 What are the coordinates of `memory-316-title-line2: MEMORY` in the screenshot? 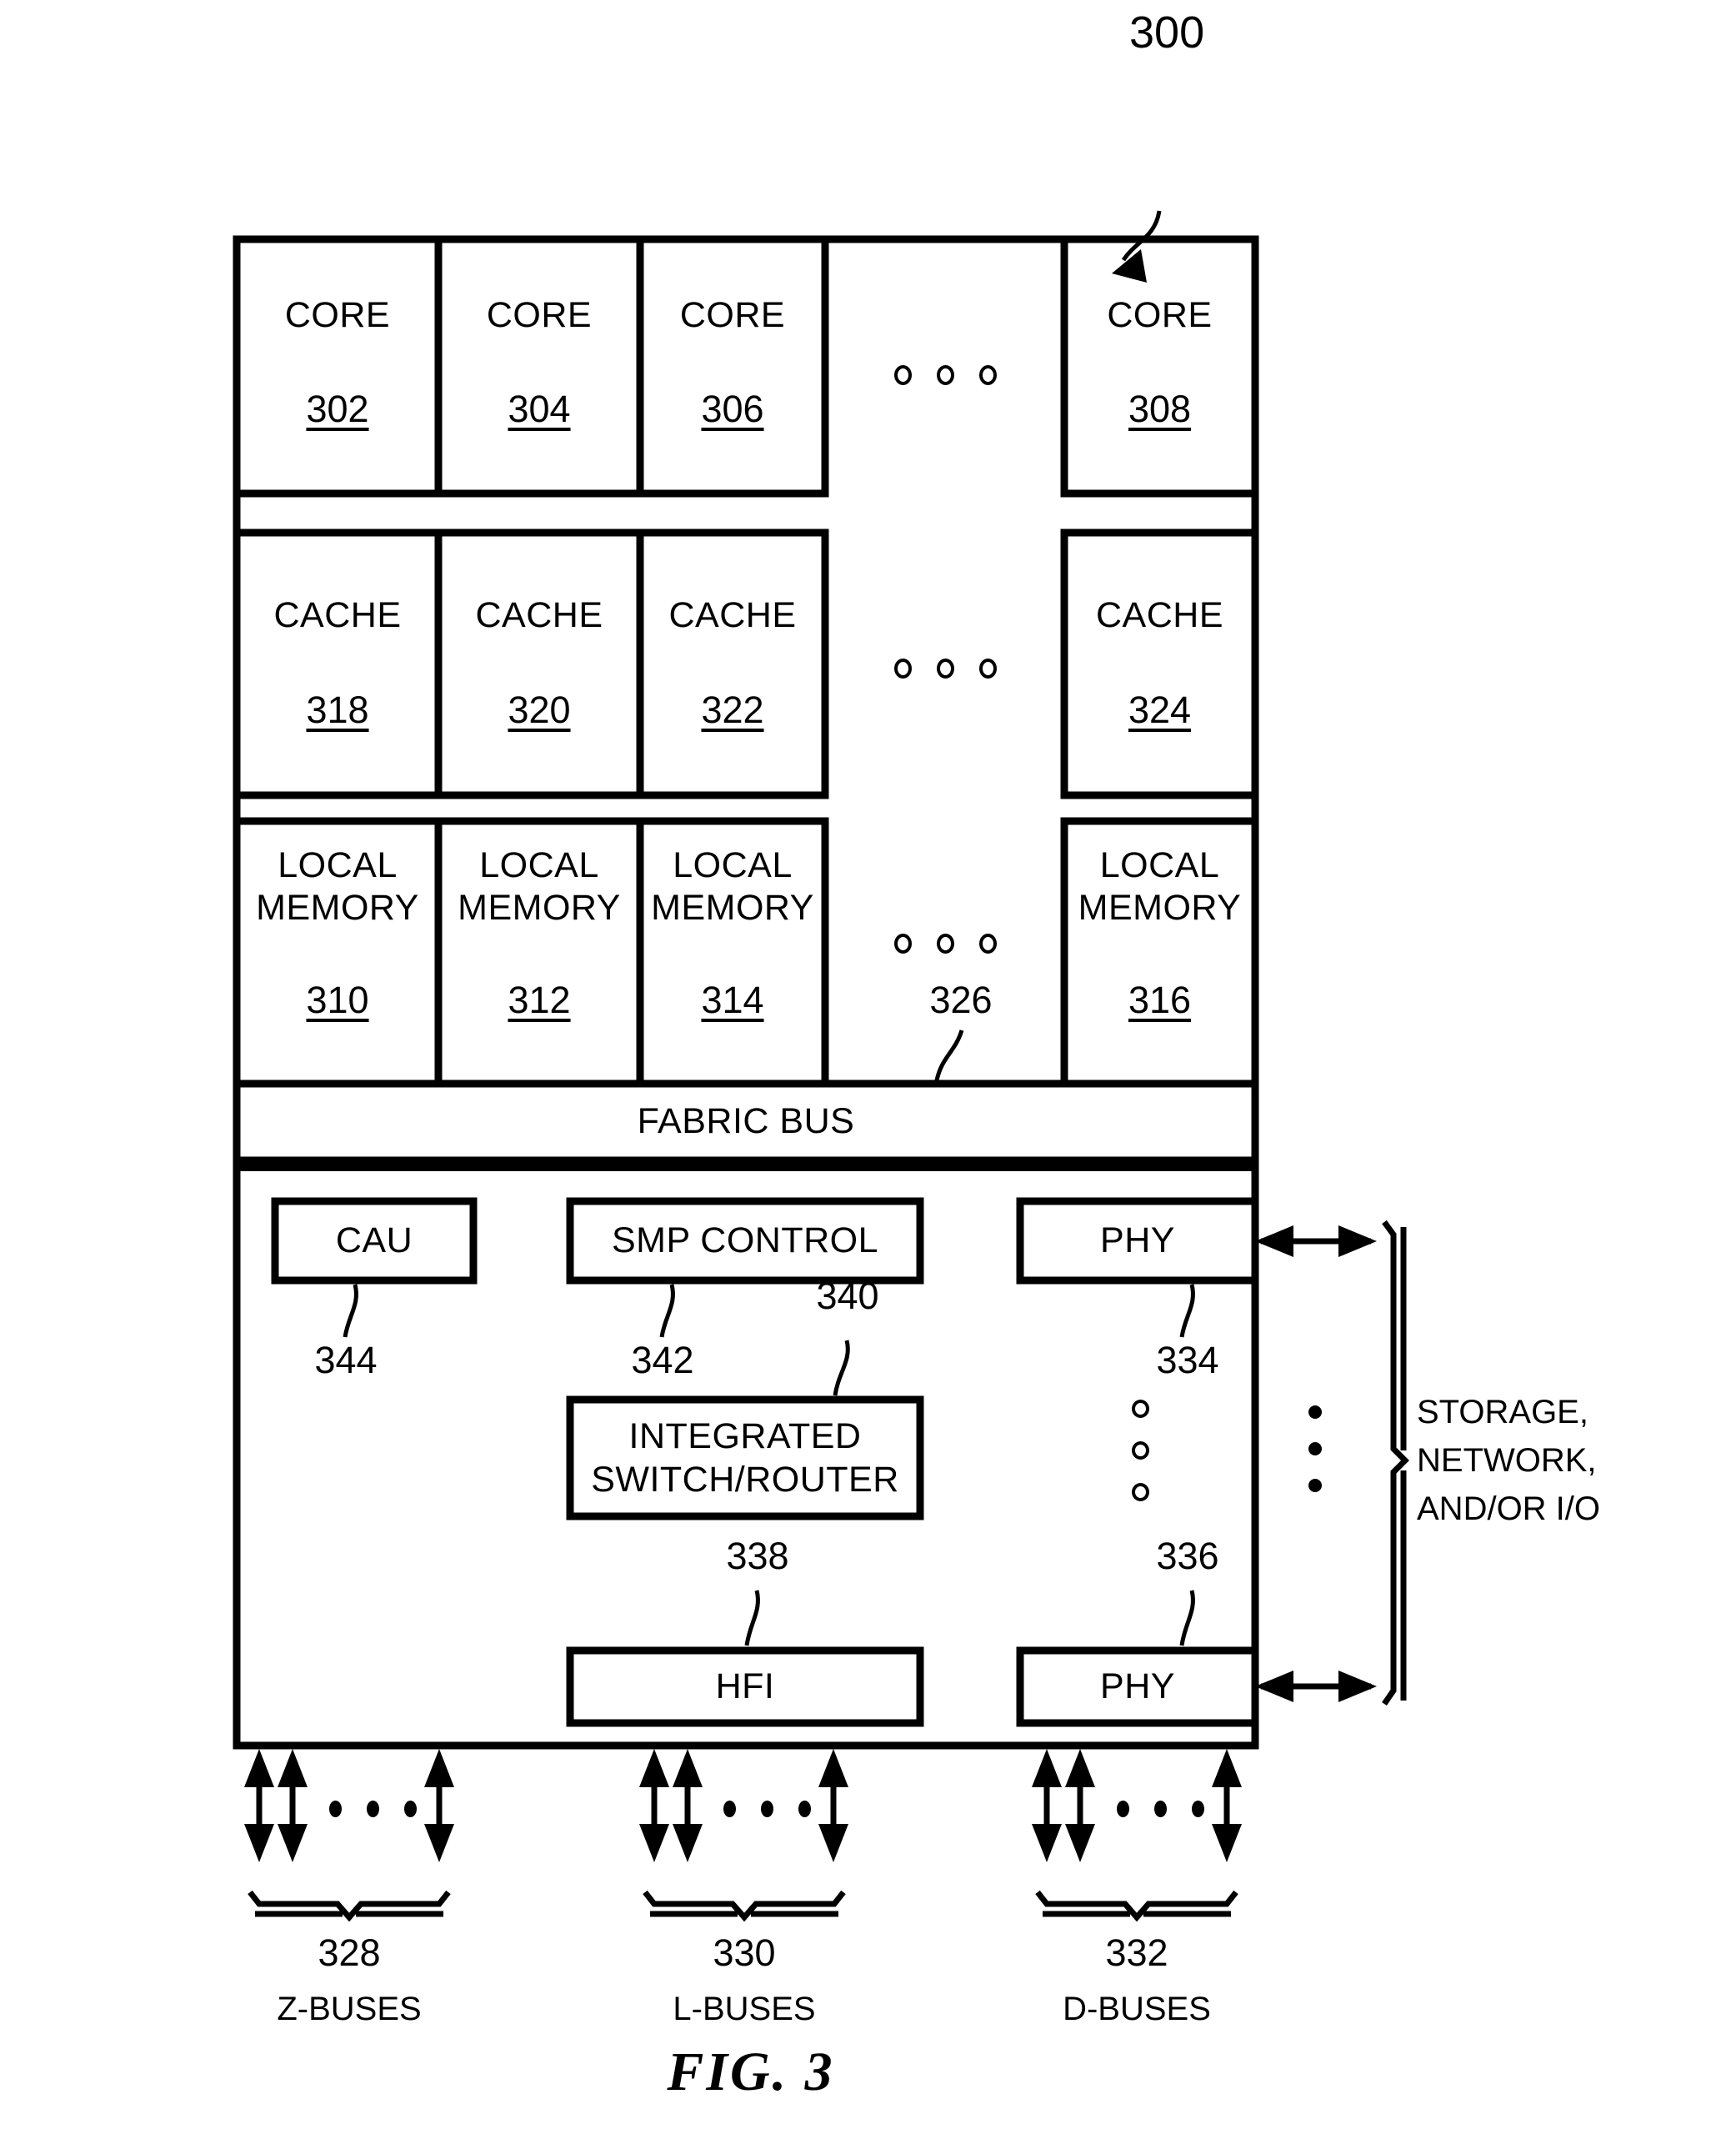 It's located at (1160, 908).